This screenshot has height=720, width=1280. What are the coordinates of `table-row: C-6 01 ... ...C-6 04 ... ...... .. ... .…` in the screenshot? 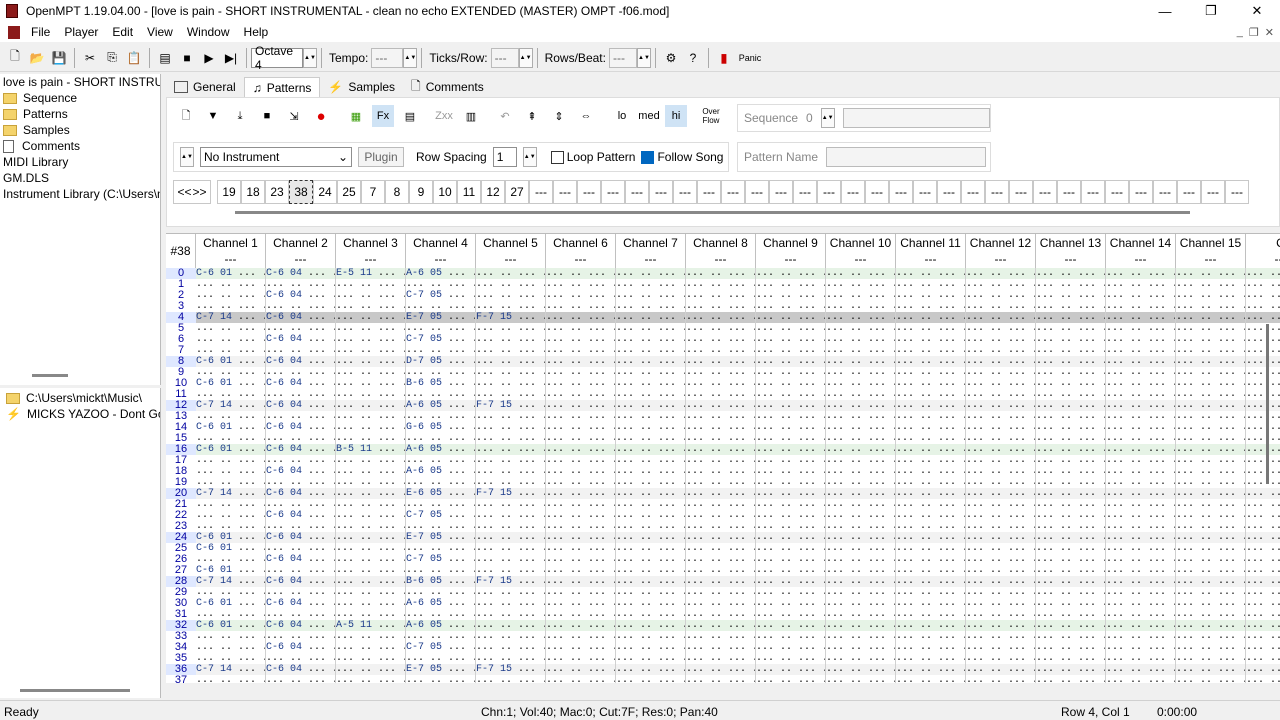 It's located at (738, 537).